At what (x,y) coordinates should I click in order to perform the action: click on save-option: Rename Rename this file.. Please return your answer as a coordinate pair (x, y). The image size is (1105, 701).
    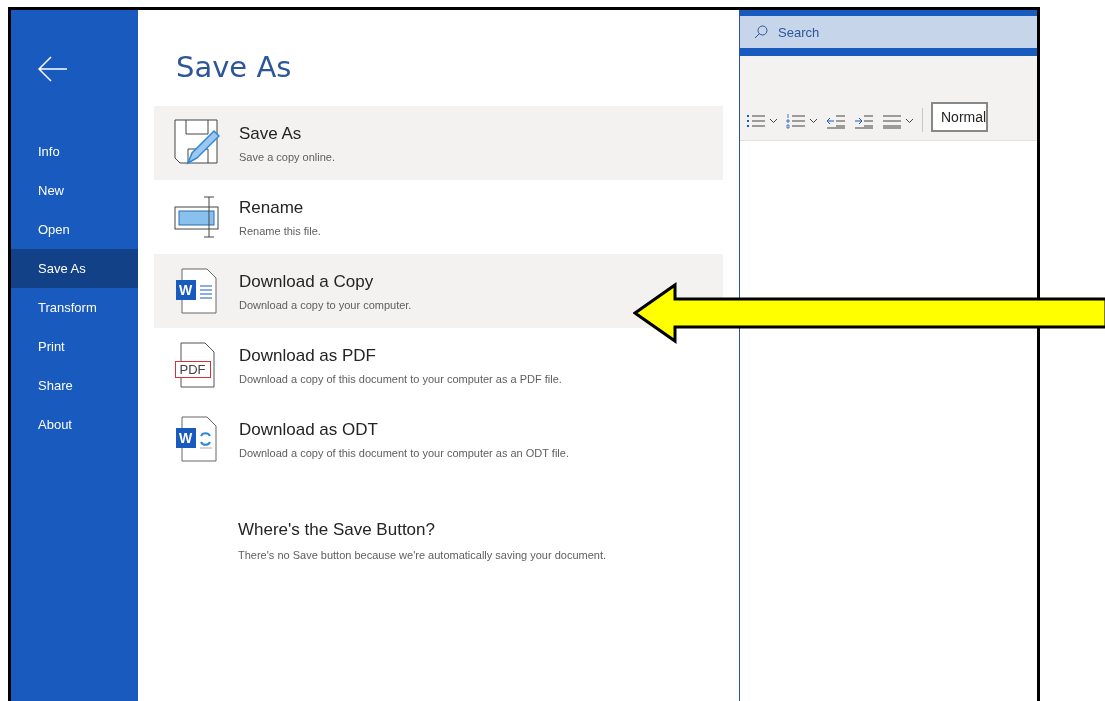
    Looking at the image, I should click on (438, 217).